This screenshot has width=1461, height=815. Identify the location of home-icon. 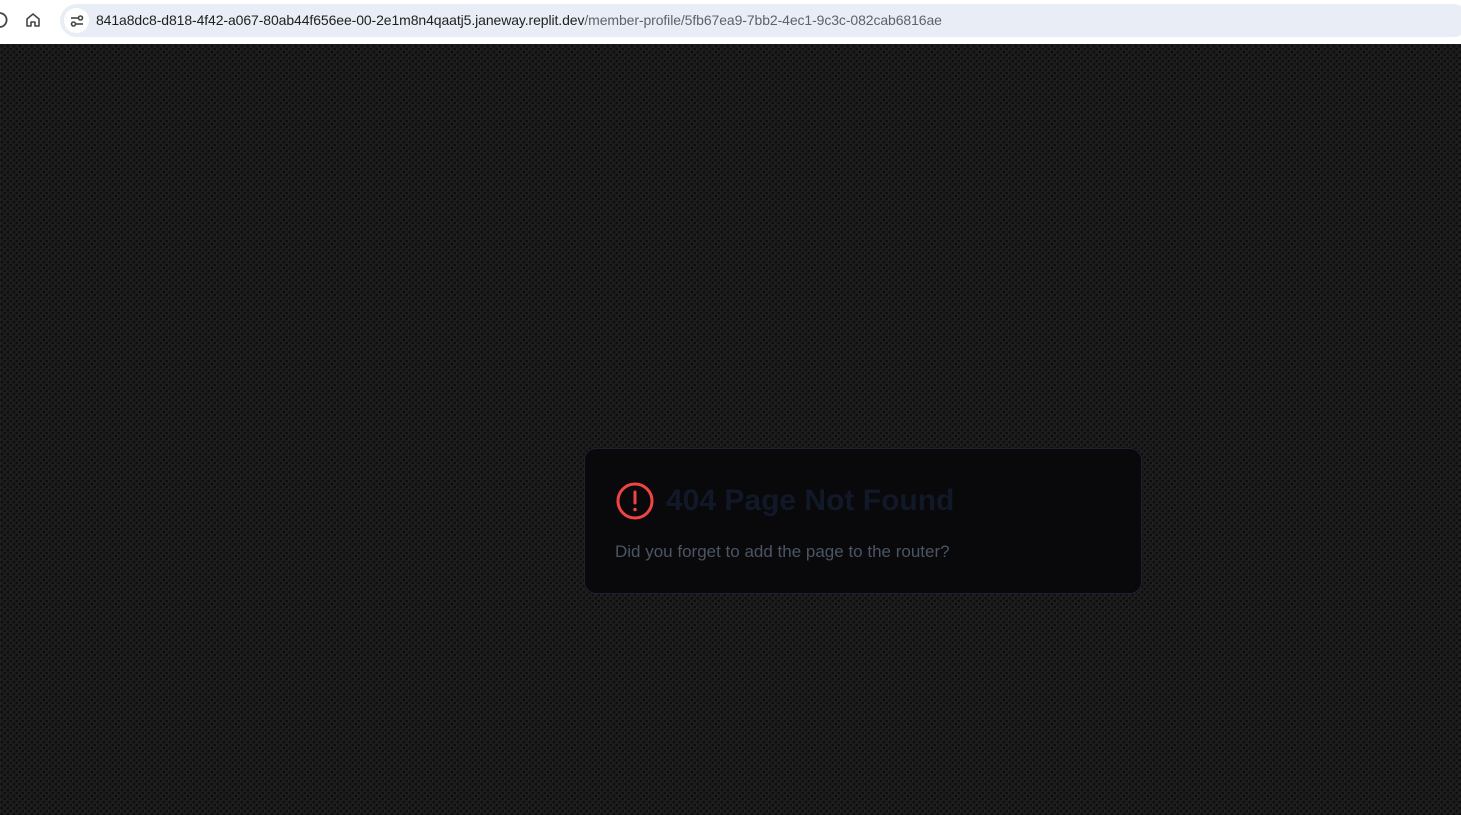
(33, 20).